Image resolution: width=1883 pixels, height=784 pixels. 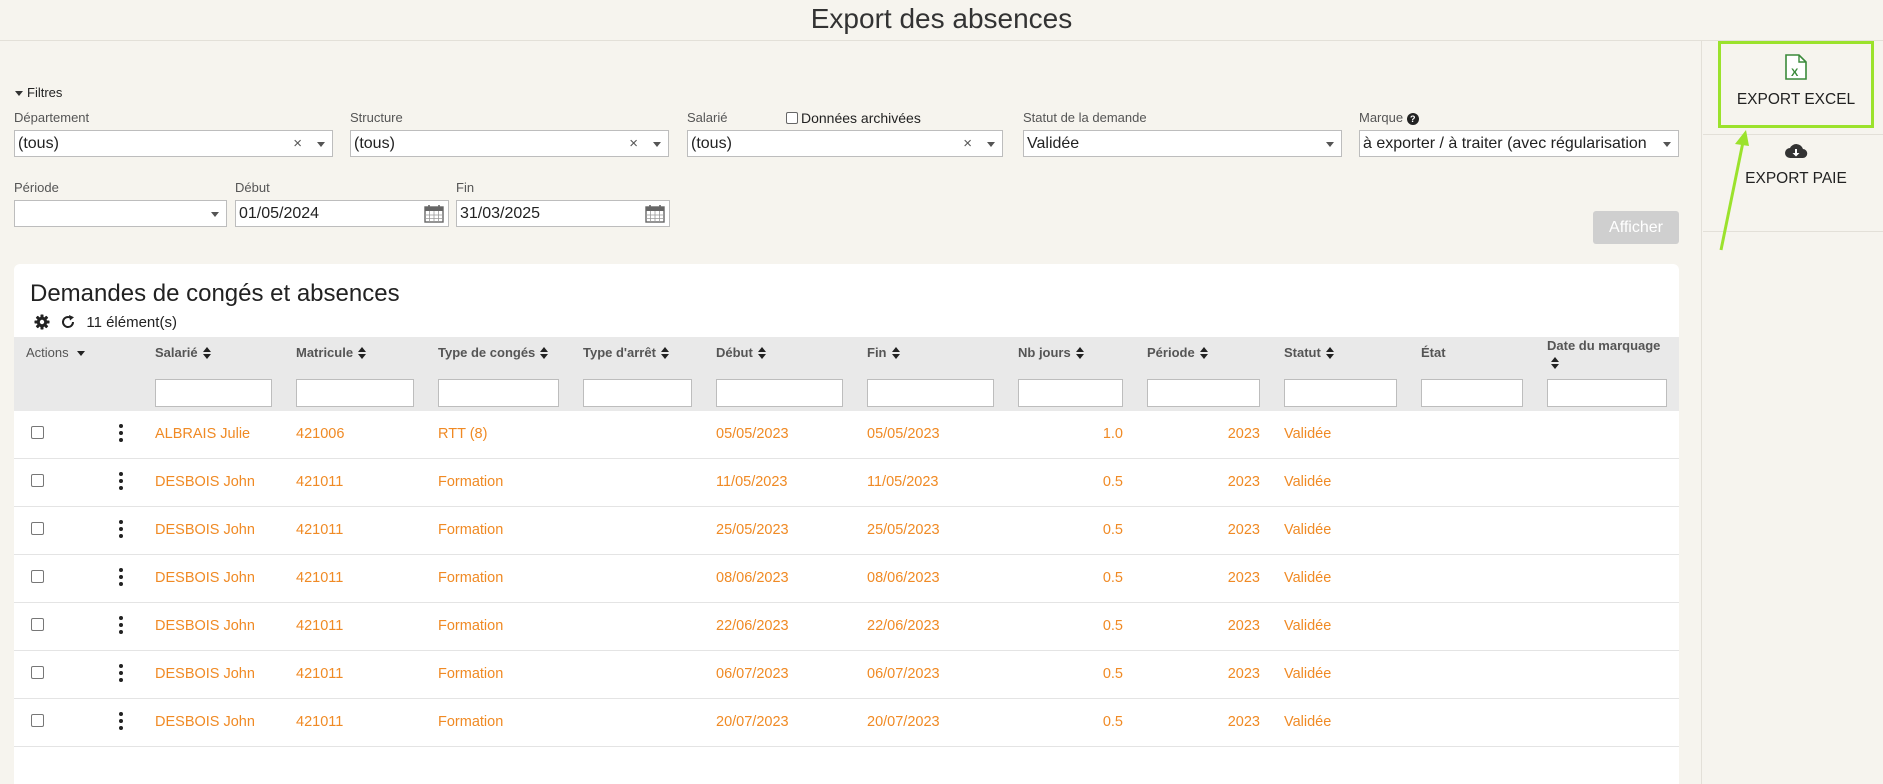 I want to click on export-excel-button: X EXPORT EXCEL, so click(x=1796, y=84).